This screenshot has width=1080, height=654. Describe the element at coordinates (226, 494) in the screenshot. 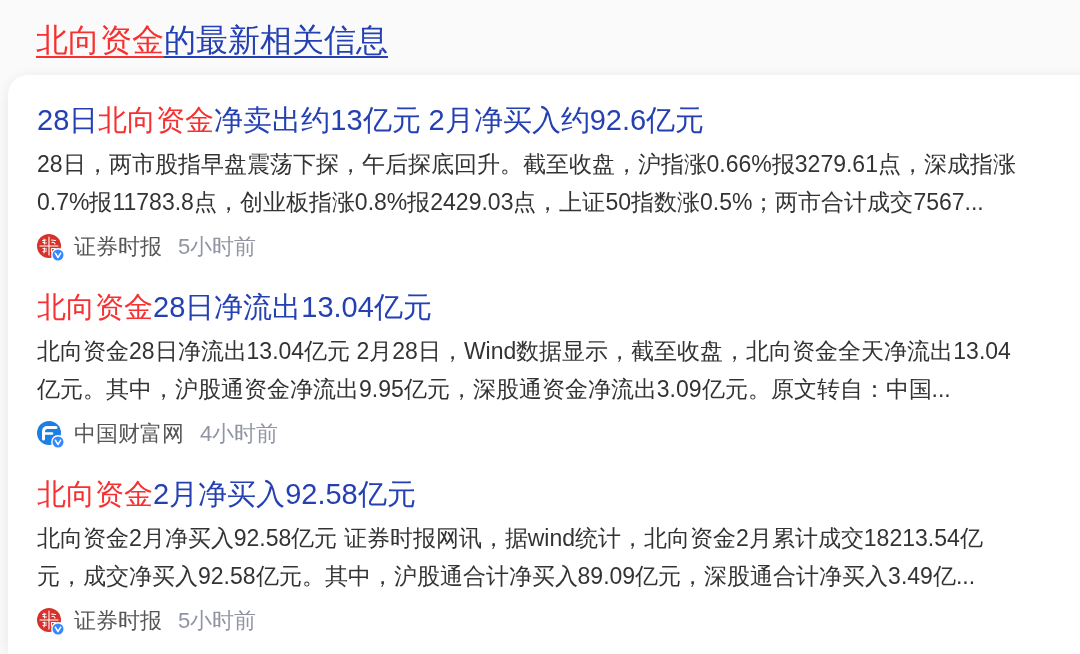

I see `result-title-link: 北向资金2月净买入92.58亿元` at that location.